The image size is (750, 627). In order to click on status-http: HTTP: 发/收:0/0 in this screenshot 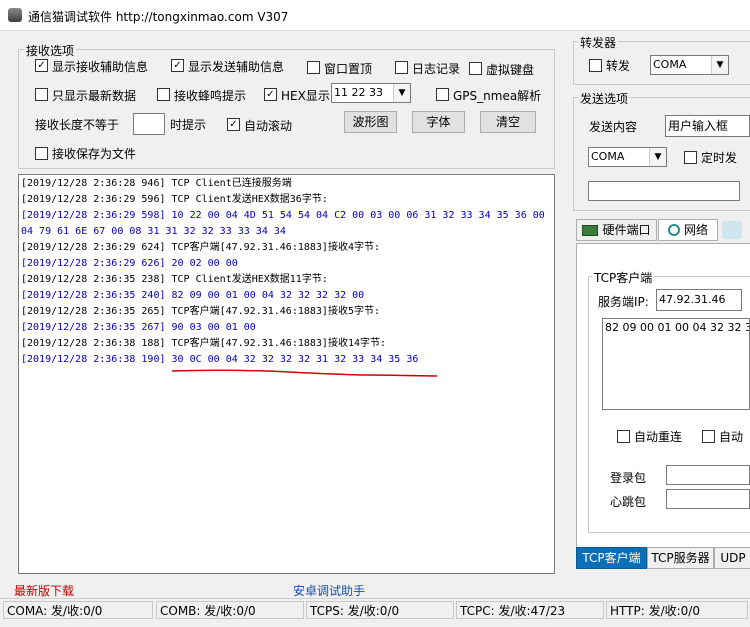, I will do `click(677, 610)`.